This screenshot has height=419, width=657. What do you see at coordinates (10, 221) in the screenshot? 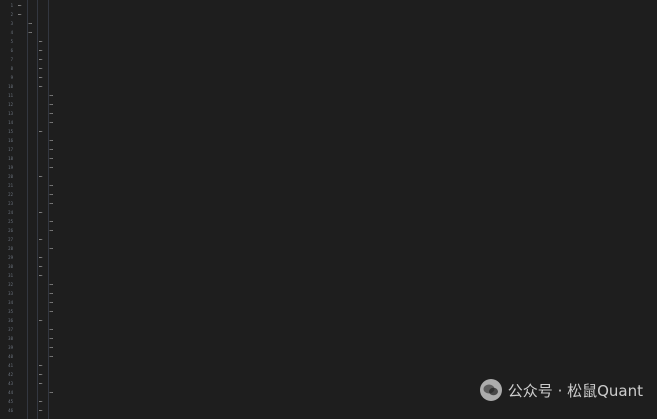
I see `line-number: 25` at bounding box center [10, 221].